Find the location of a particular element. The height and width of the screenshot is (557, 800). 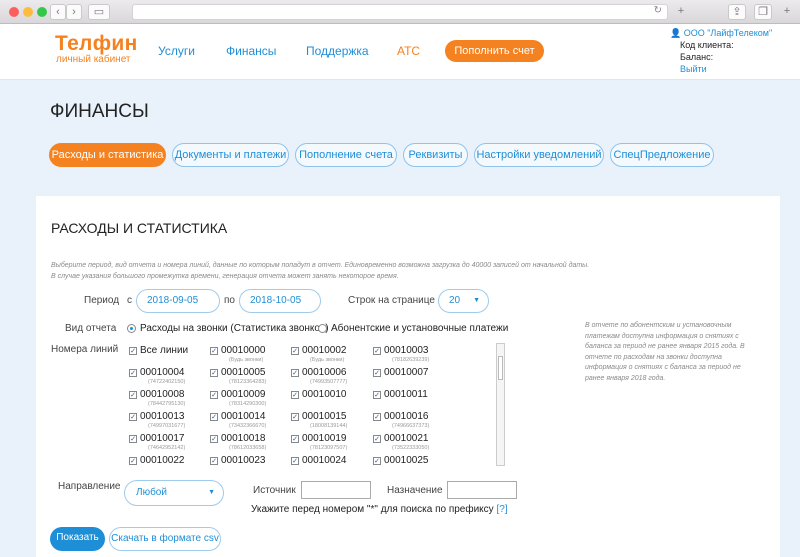

tab-topup: Пополнение счета is located at coordinates (346, 155).